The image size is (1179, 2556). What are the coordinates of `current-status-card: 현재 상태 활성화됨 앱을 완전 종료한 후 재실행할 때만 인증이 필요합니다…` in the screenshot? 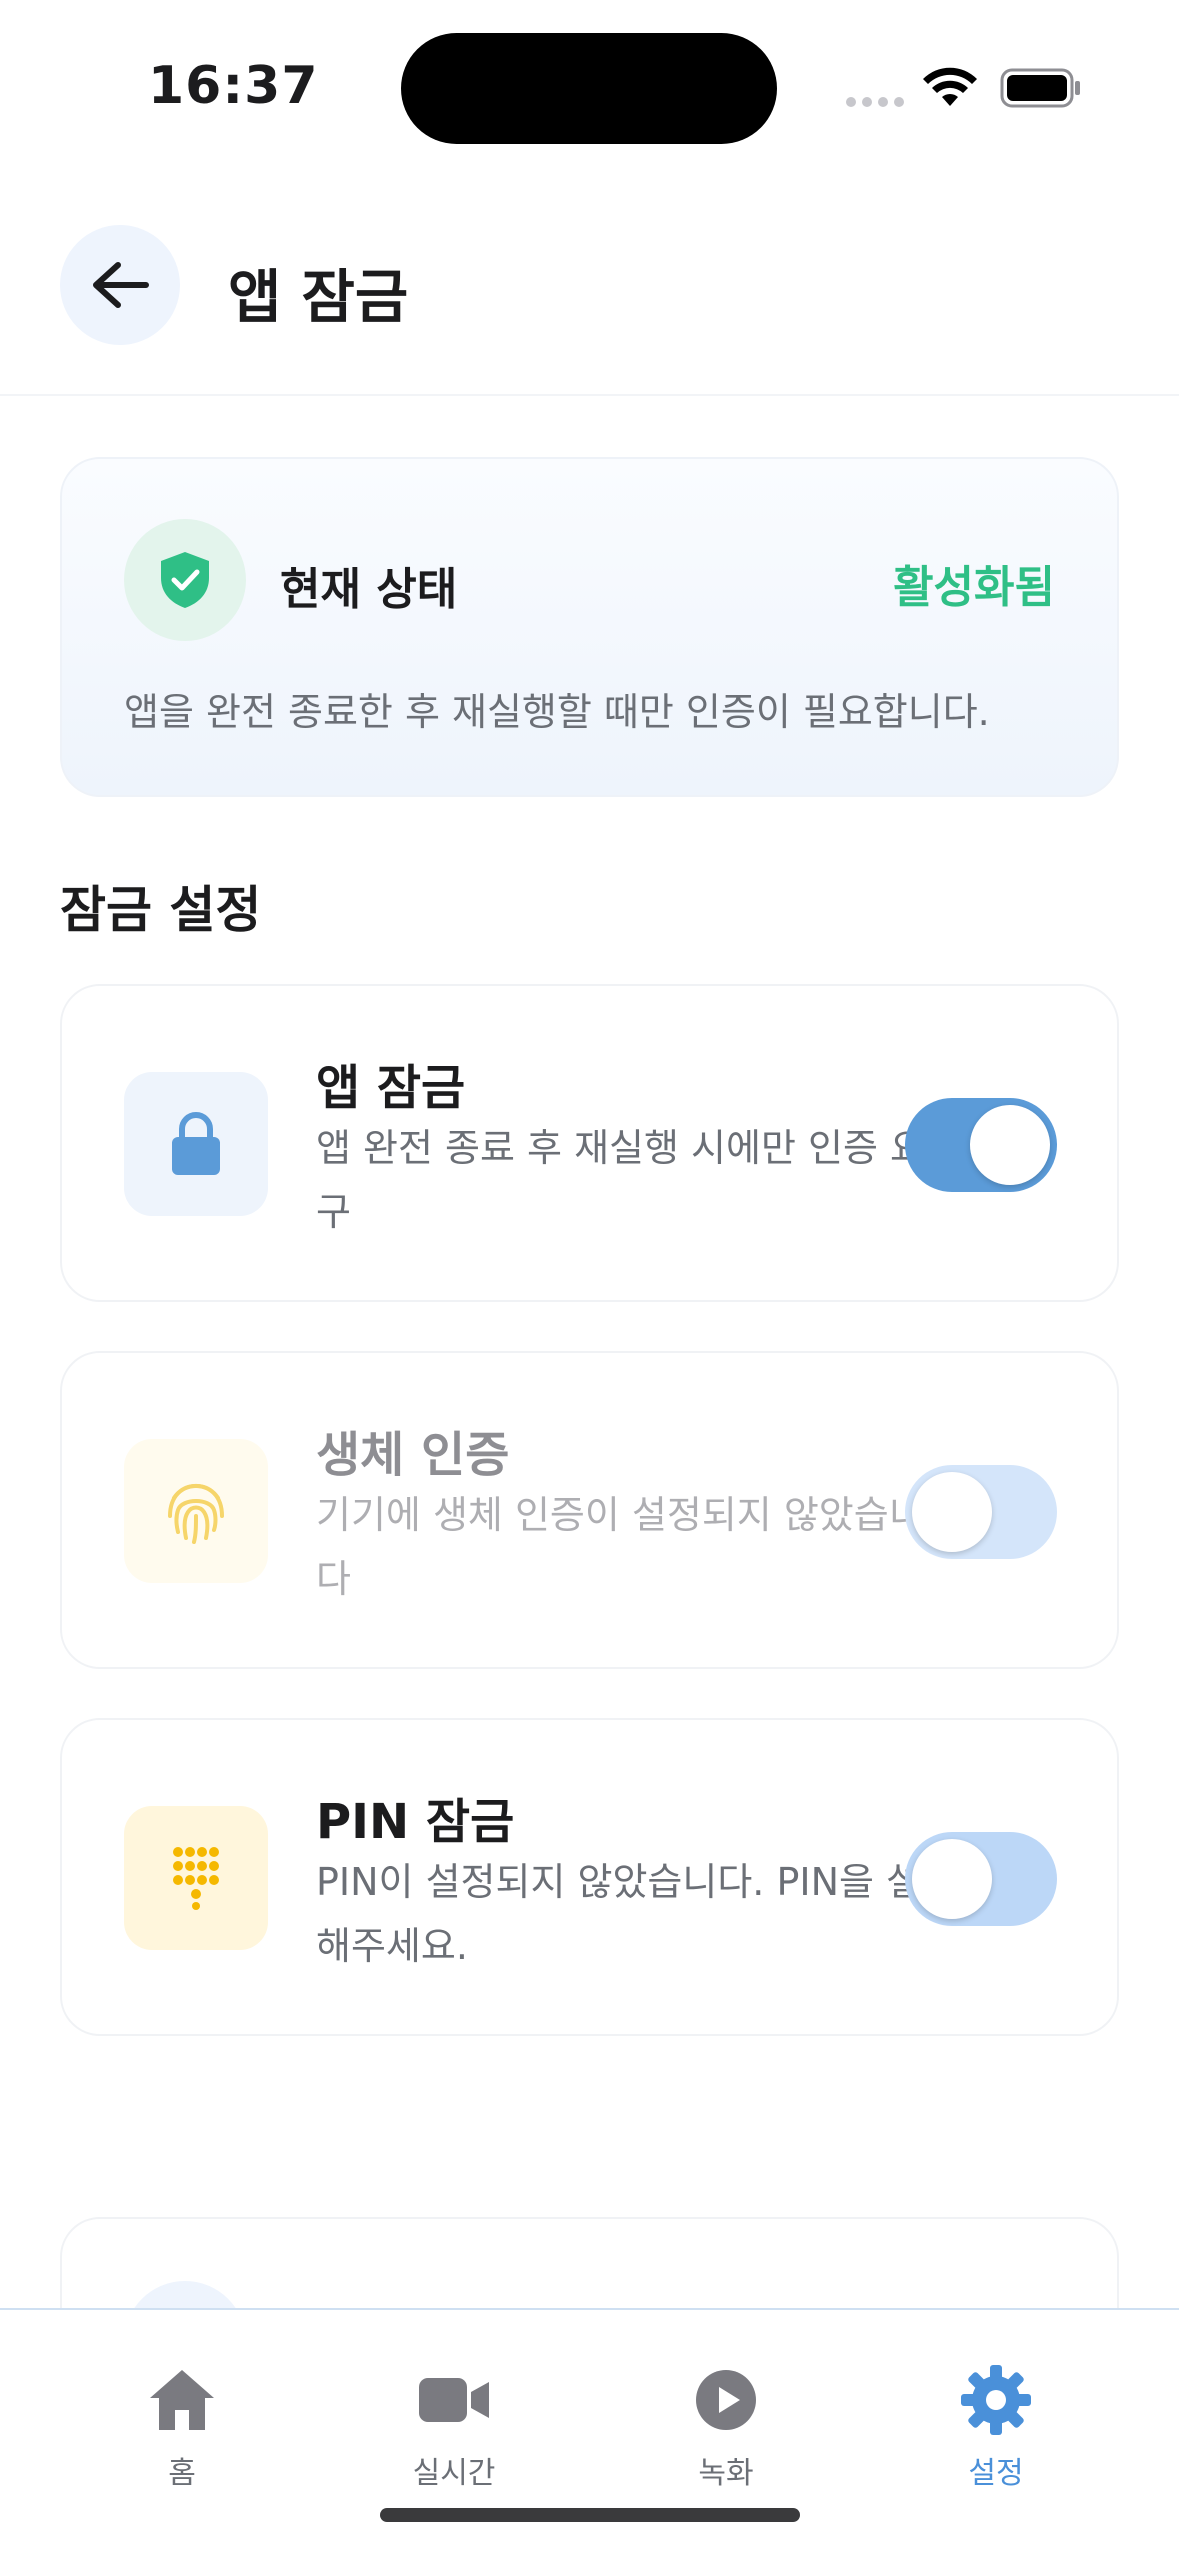 It's located at (589, 627).